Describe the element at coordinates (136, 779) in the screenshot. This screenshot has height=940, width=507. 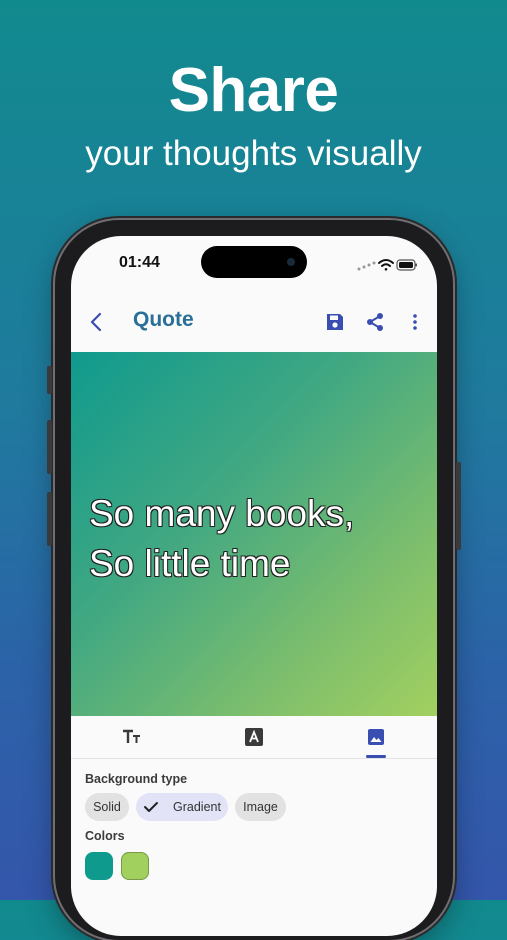
I see `background-type-label: Background type` at that location.